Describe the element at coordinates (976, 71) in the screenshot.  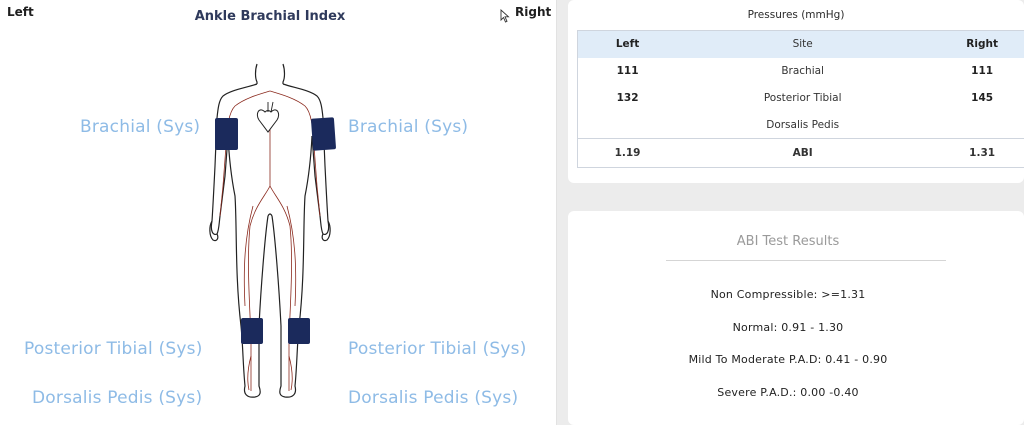
I see `brachial-right-value: 111` at that location.